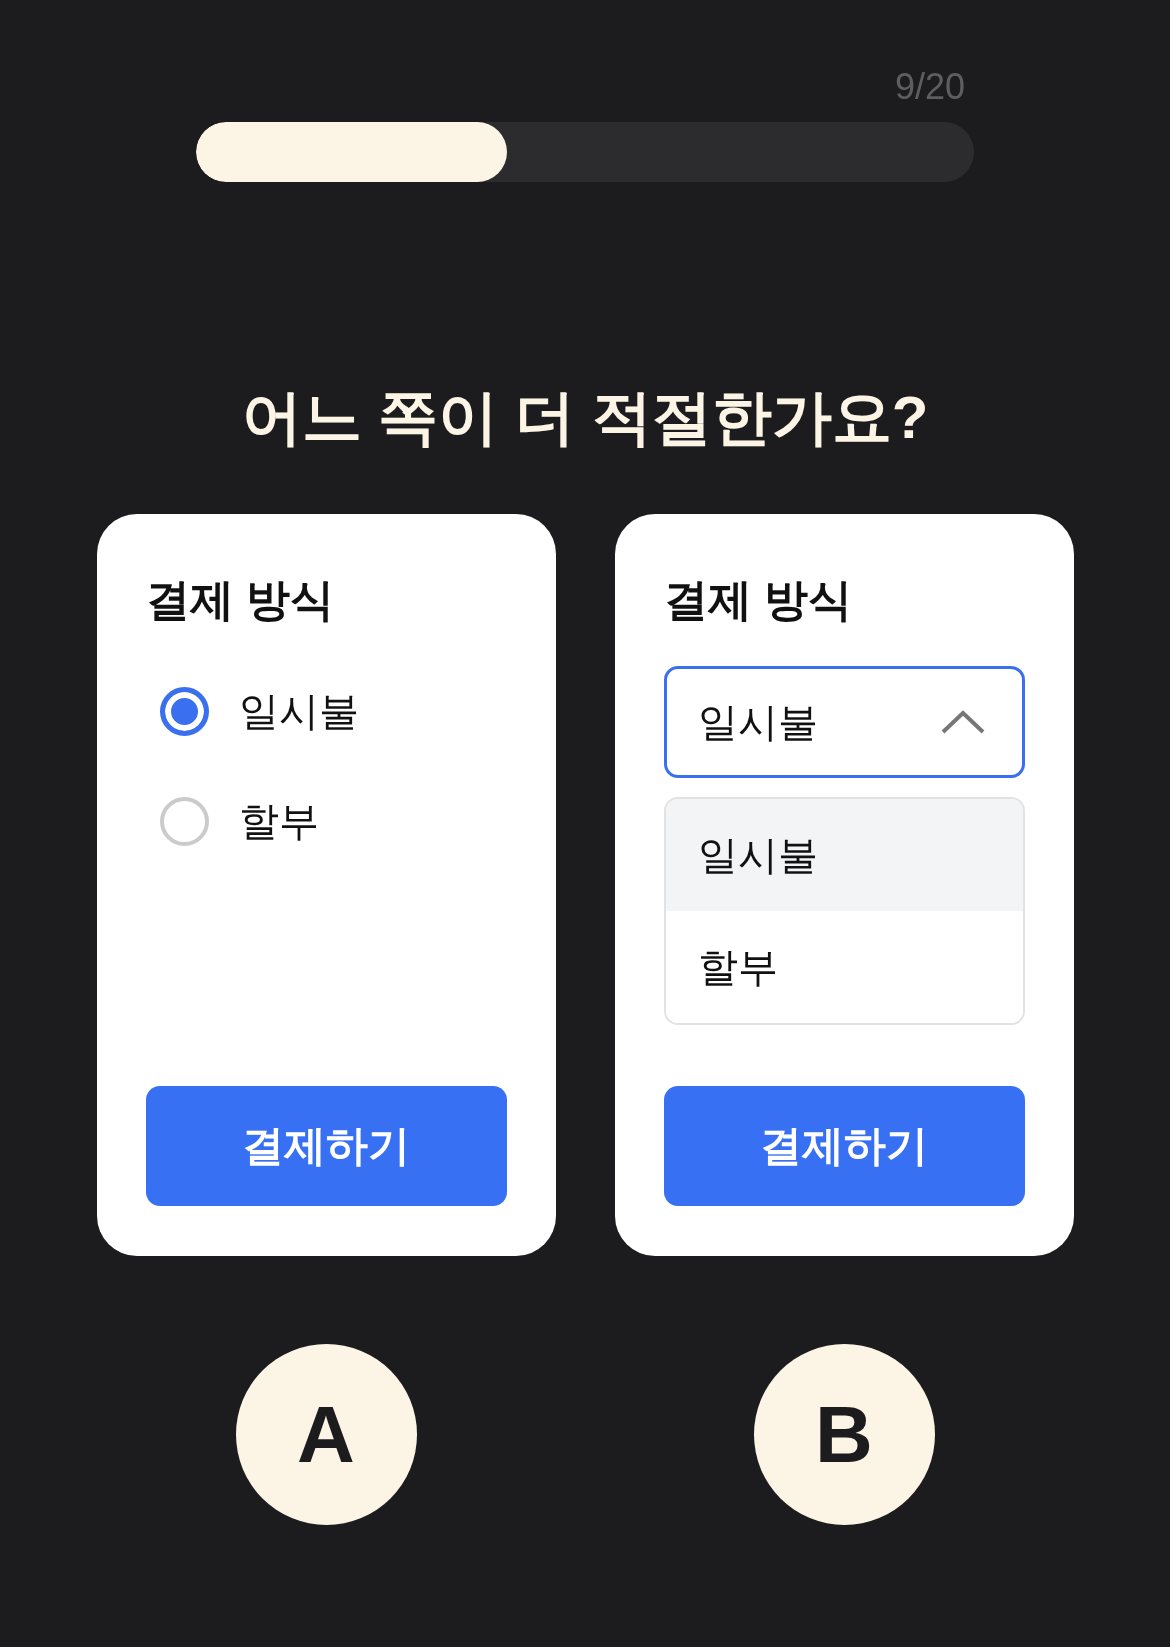 The image size is (1170, 1647). Describe the element at coordinates (929, 87) in the screenshot. I see `progress-counter: 9/20` at that location.